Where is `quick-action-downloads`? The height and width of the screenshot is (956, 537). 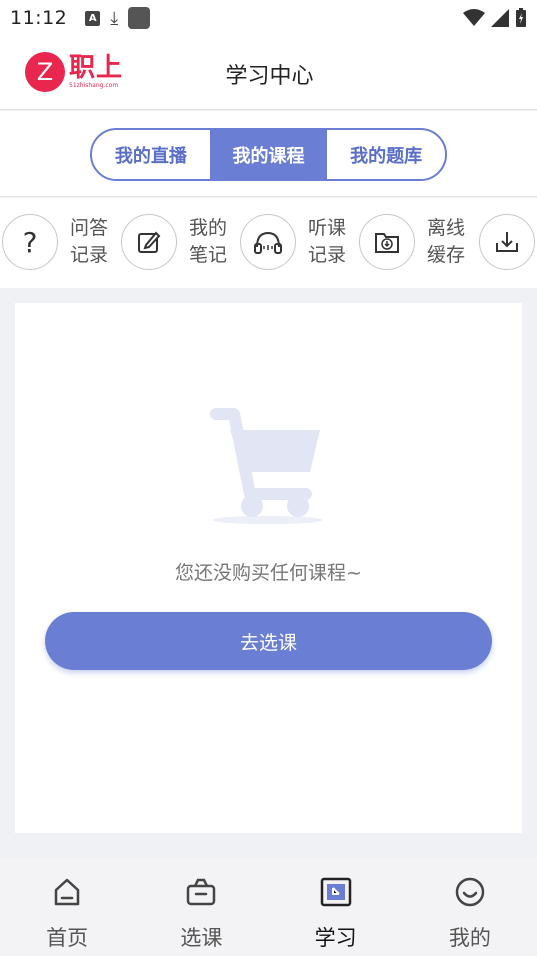
quick-action-downloads is located at coordinates (507, 242).